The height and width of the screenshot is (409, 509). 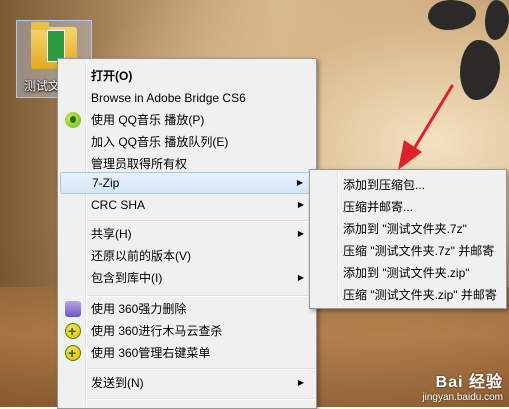 I want to click on watermark: Bai 经验 jingyan.baidu.com, so click(x=462, y=385).